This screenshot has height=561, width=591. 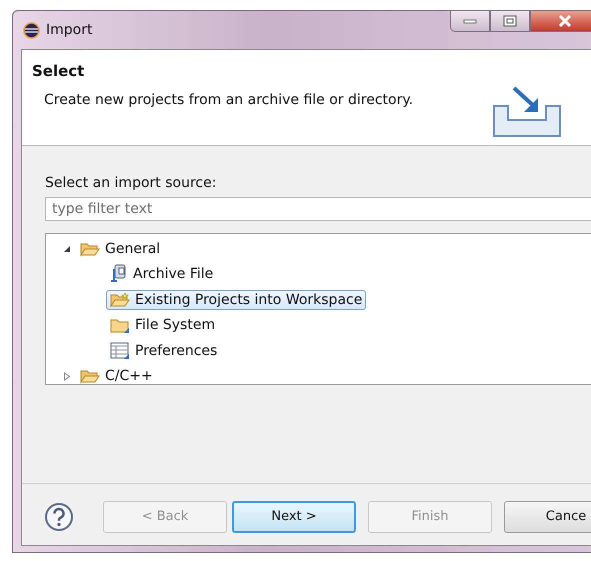 I want to click on collapse-triangle-icon, so click(x=67, y=248).